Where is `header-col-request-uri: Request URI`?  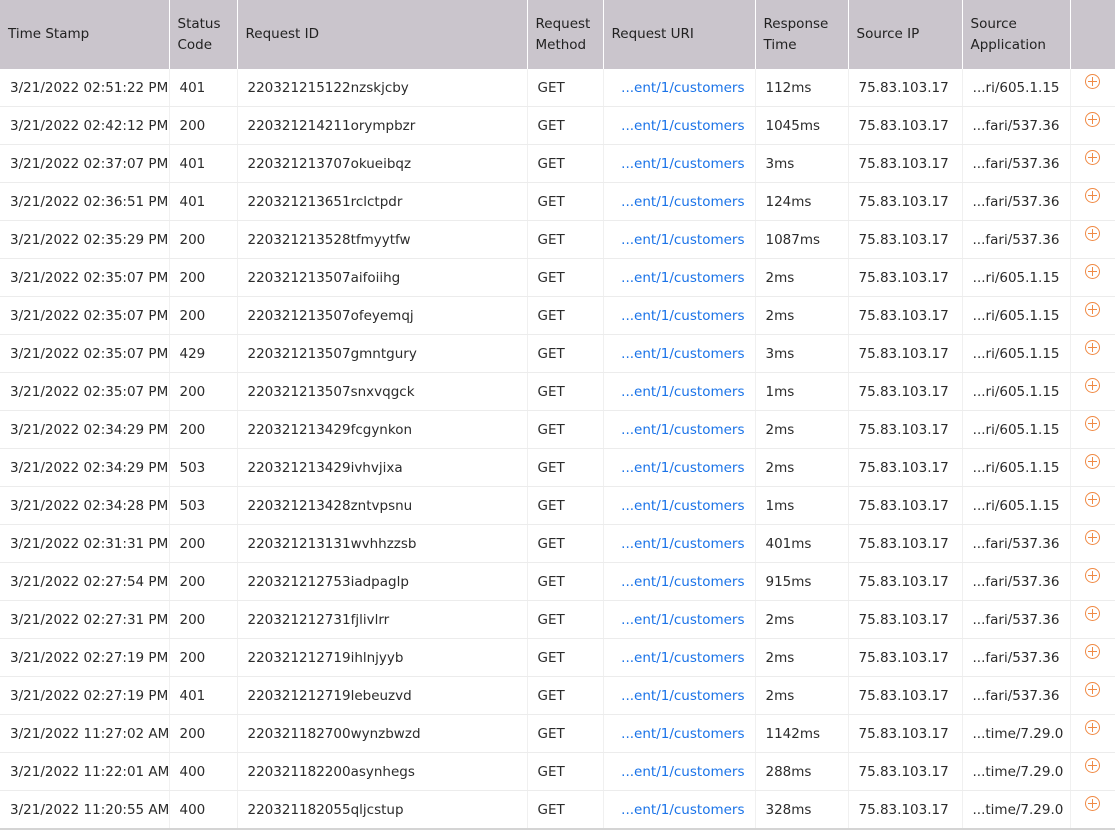 header-col-request-uri: Request URI is located at coordinates (679, 34).